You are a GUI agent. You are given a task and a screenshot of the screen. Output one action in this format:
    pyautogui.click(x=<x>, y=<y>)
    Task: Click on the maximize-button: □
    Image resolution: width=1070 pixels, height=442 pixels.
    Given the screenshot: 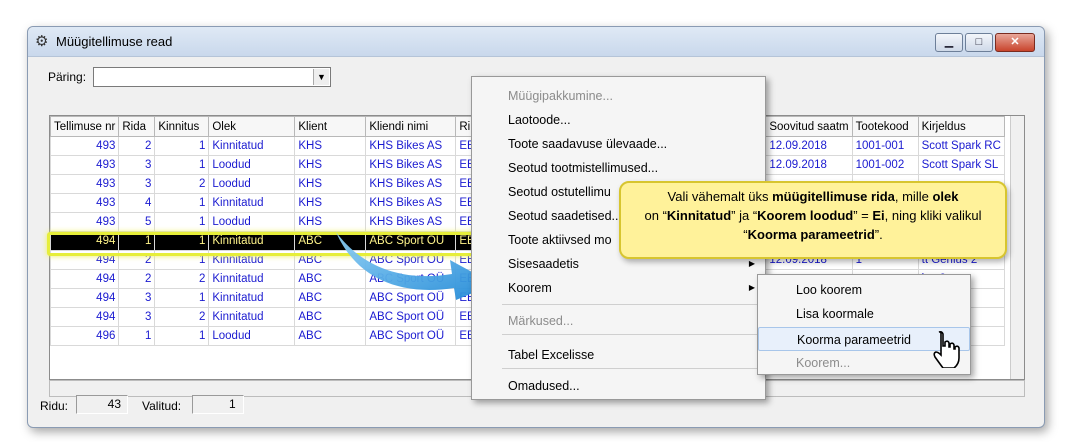 What is the action you would take?
    pyautogui.click(x=979, y=42)
    